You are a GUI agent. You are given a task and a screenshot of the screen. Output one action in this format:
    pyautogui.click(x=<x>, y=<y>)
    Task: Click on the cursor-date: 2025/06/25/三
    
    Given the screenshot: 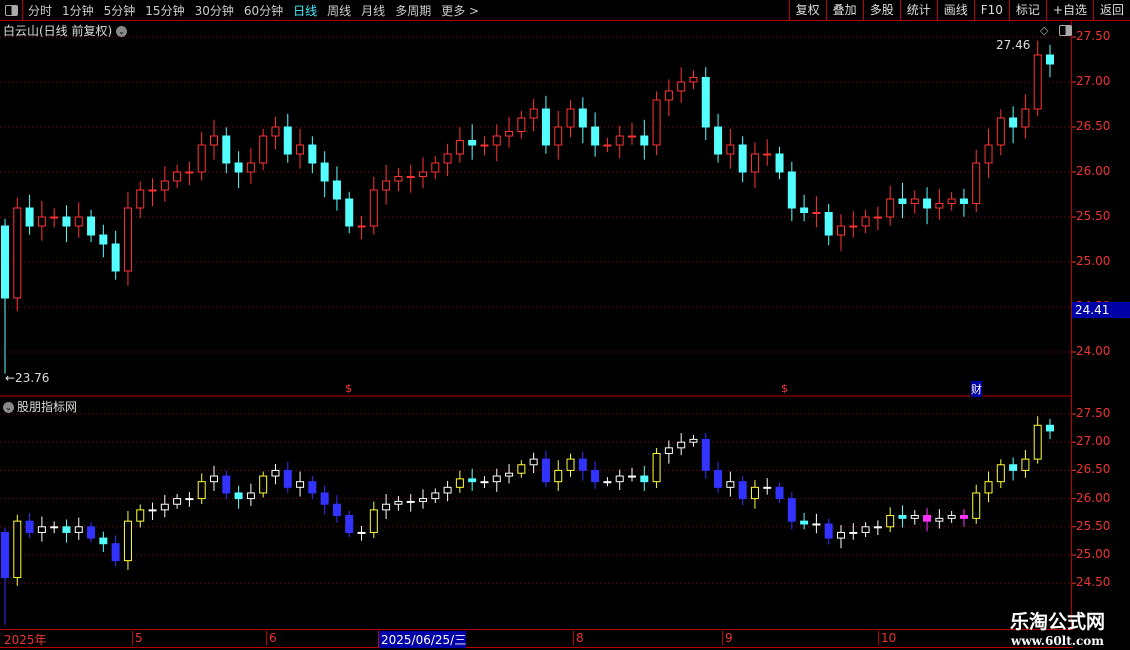 What is the action you would take?
    pyautogui.click(x=422, y=639)
    